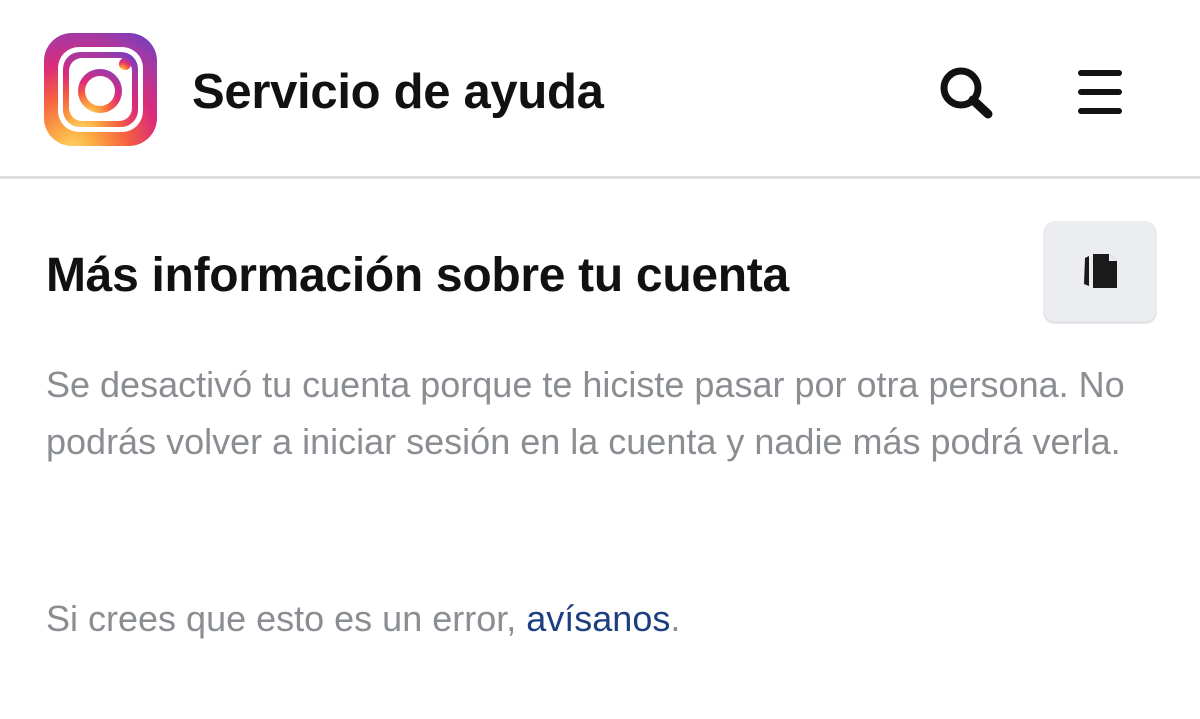 The height and width of the screenshot is (719, 1200). Describe the element at coordinates (675, 618) in the screenshot. I see `paragraph-suffix: .` at that location.